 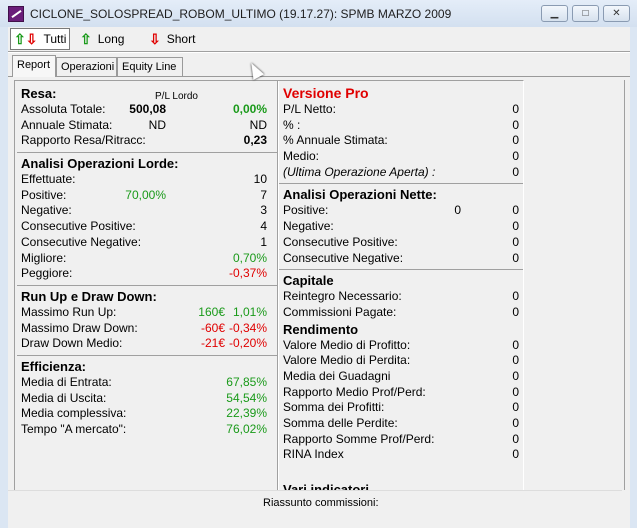 What do you see at coordinates (249, 311) in the screenshot?
I see `stat-value: 1,01%` at bounding box center [249, 311].